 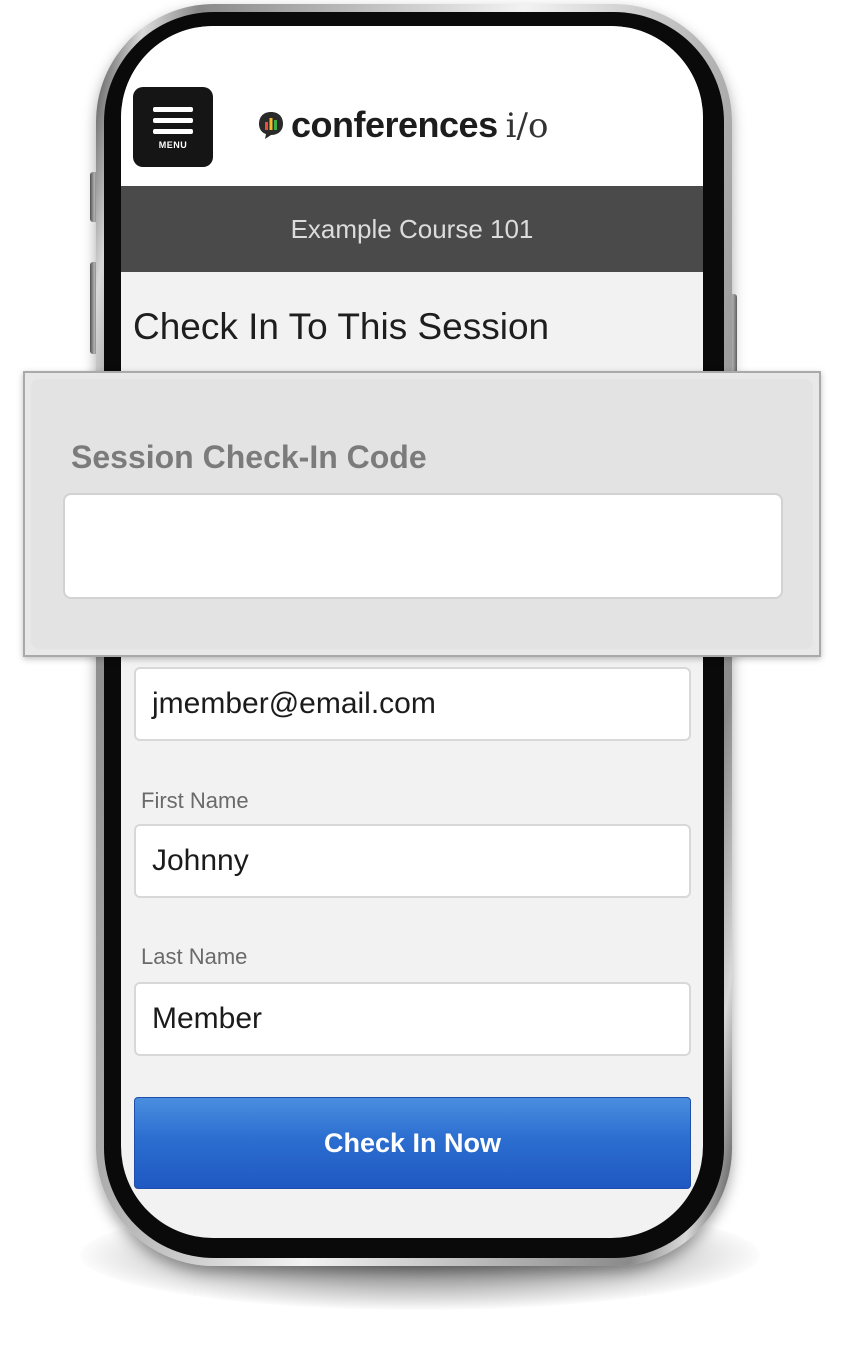 I want to click on menu-button: MENU, so click(x=173, y=127).